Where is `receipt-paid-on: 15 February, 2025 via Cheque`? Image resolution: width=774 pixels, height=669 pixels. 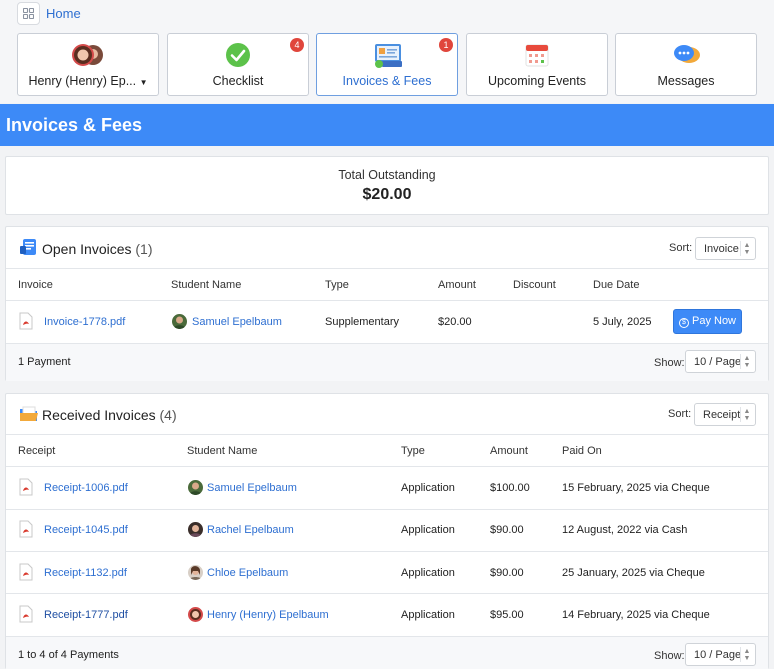
receipt-paid-on: 15 February, 2025 via Cheque is located at coordinates (636, 488).